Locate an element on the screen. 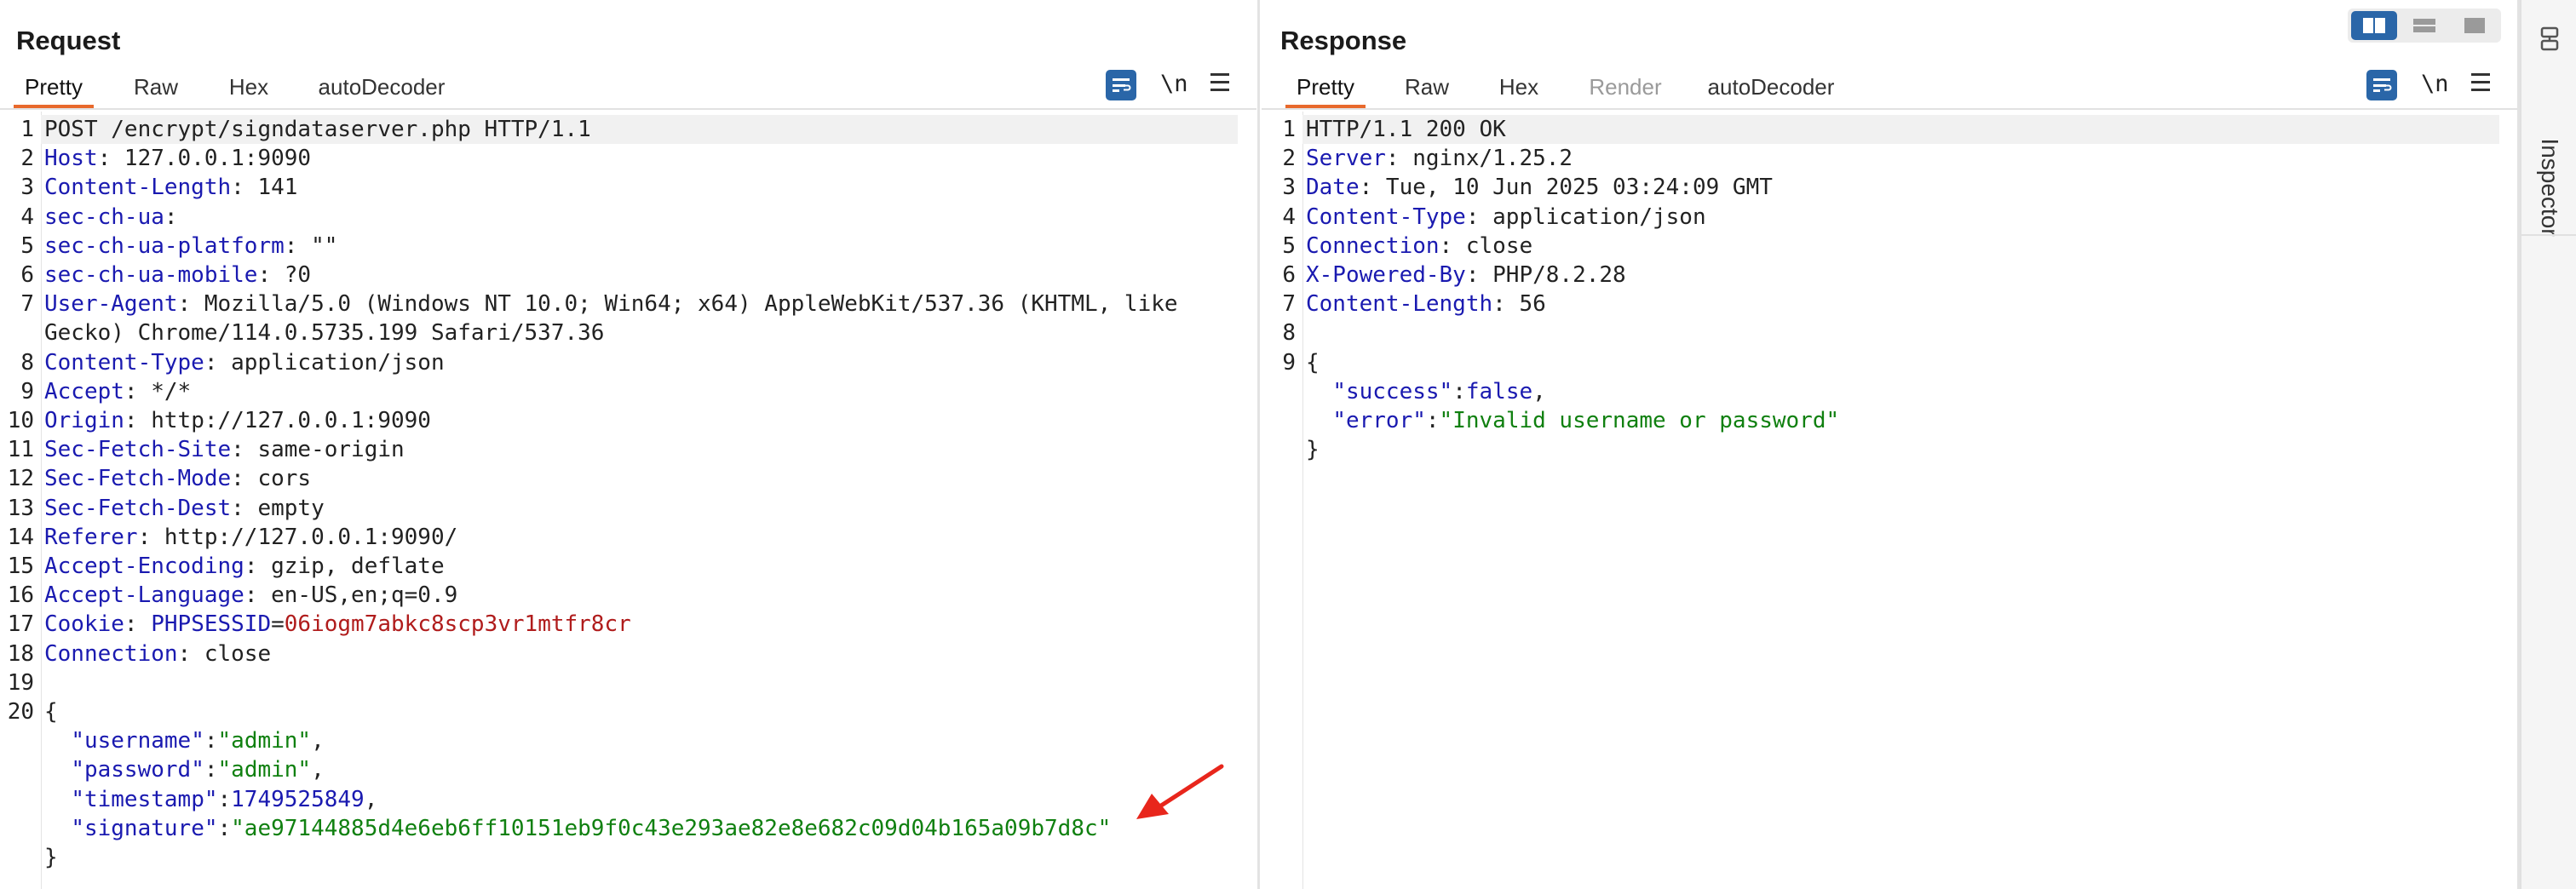 This screenshot has width=2576, height=889. token: "timestamp" is located at coordinates (145, 799).